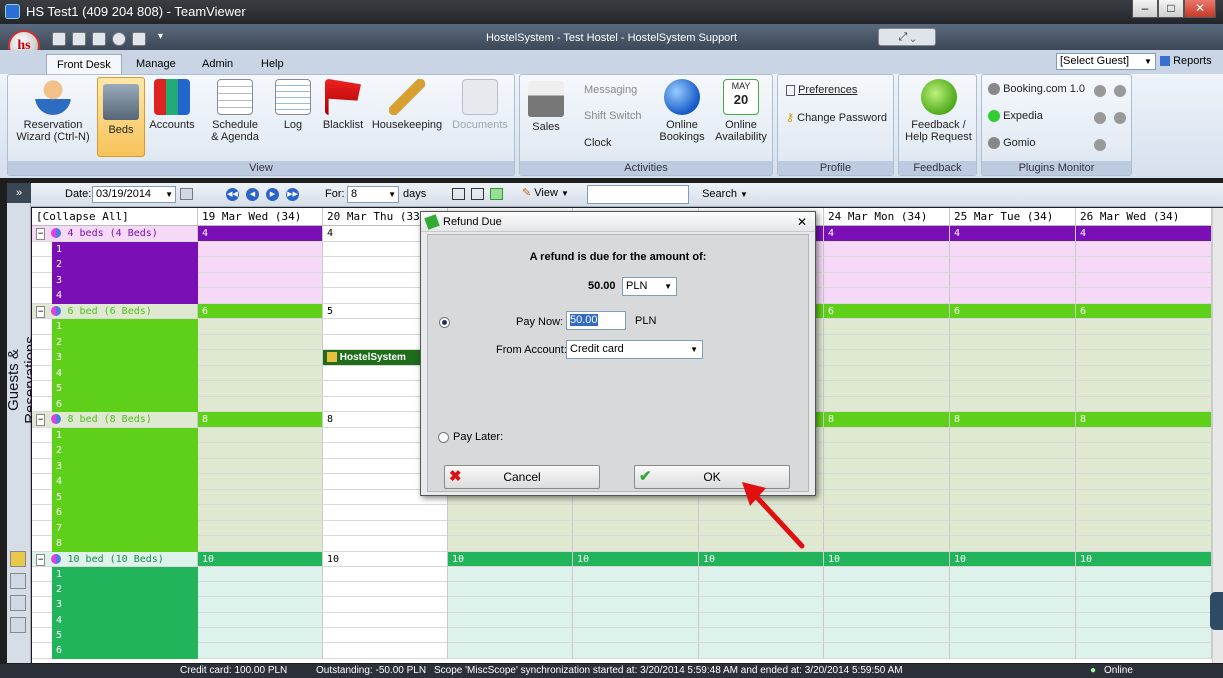 The image size is (1223, 678). I want to click on pay-later-radio, so click(443, 437).